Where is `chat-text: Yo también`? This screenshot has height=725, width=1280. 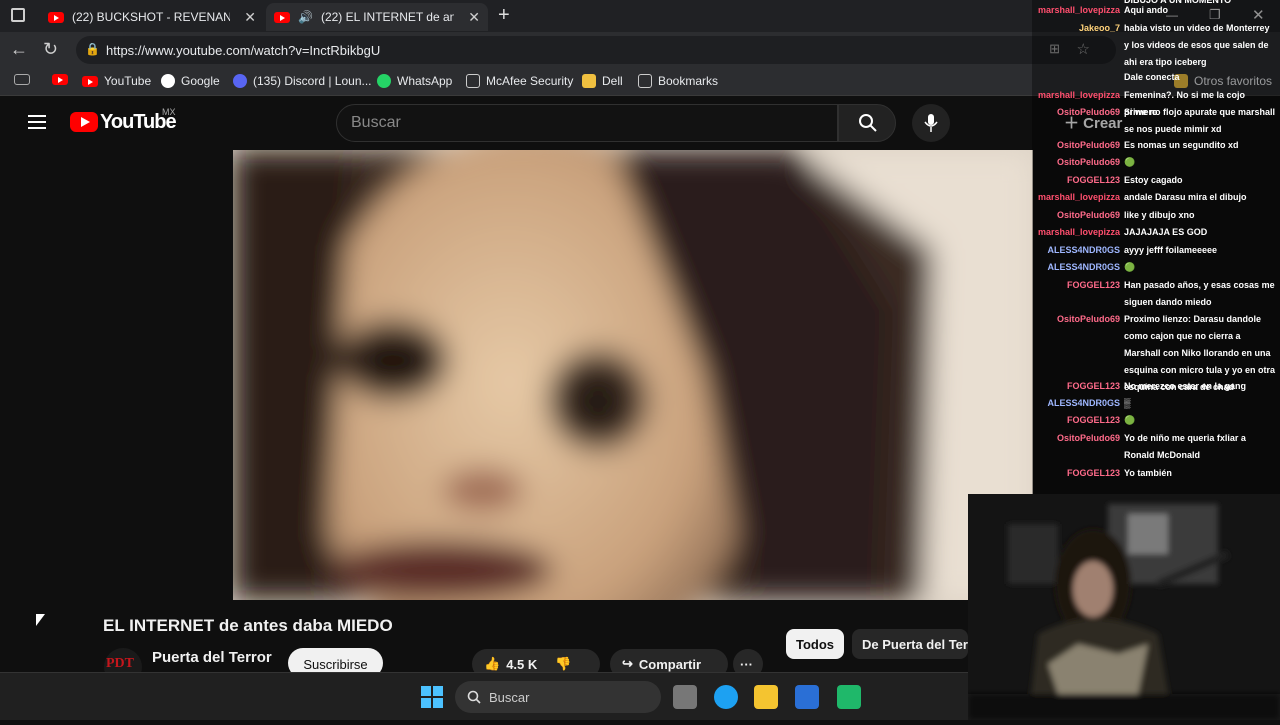 chat-text: Yo también is located at coordinates (1148, 473).